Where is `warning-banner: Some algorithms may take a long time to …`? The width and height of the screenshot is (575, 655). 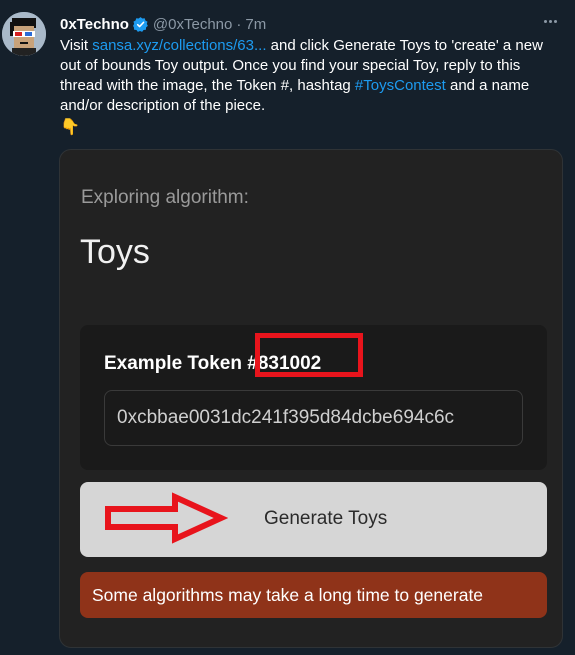 warning-banner: Some algorithms may take a long time to … is located at coordinates (313, 595).